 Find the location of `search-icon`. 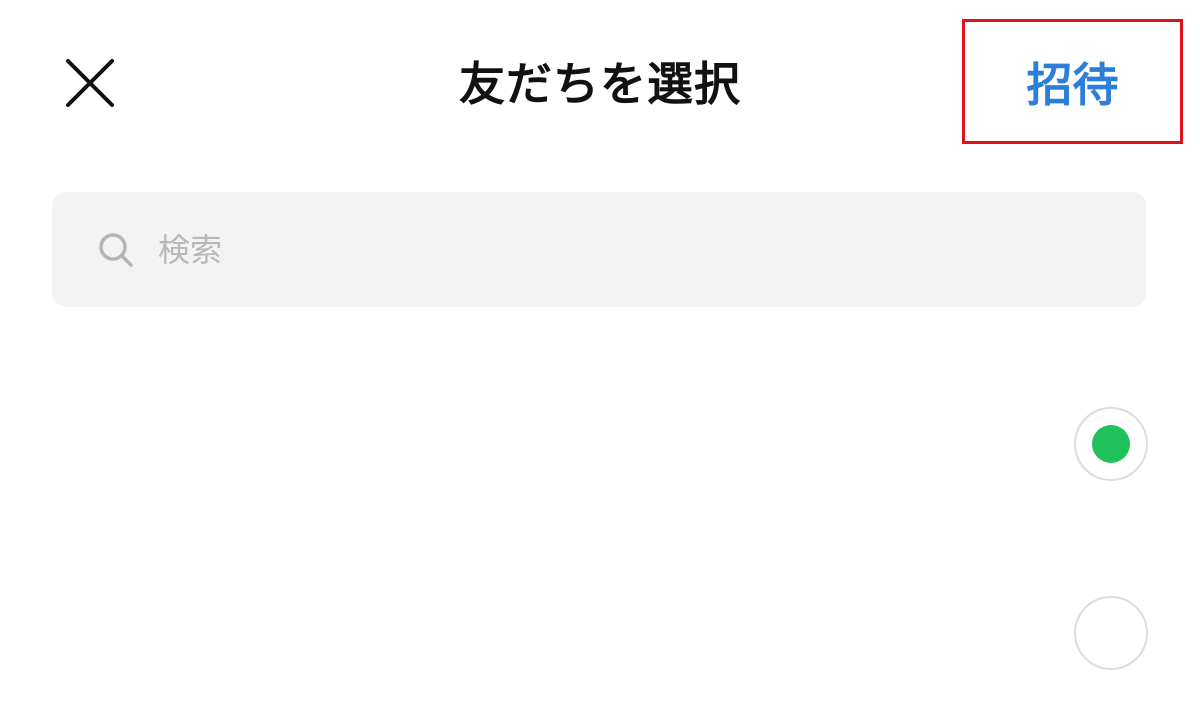

search-icon is located at coordinates (116, 250).